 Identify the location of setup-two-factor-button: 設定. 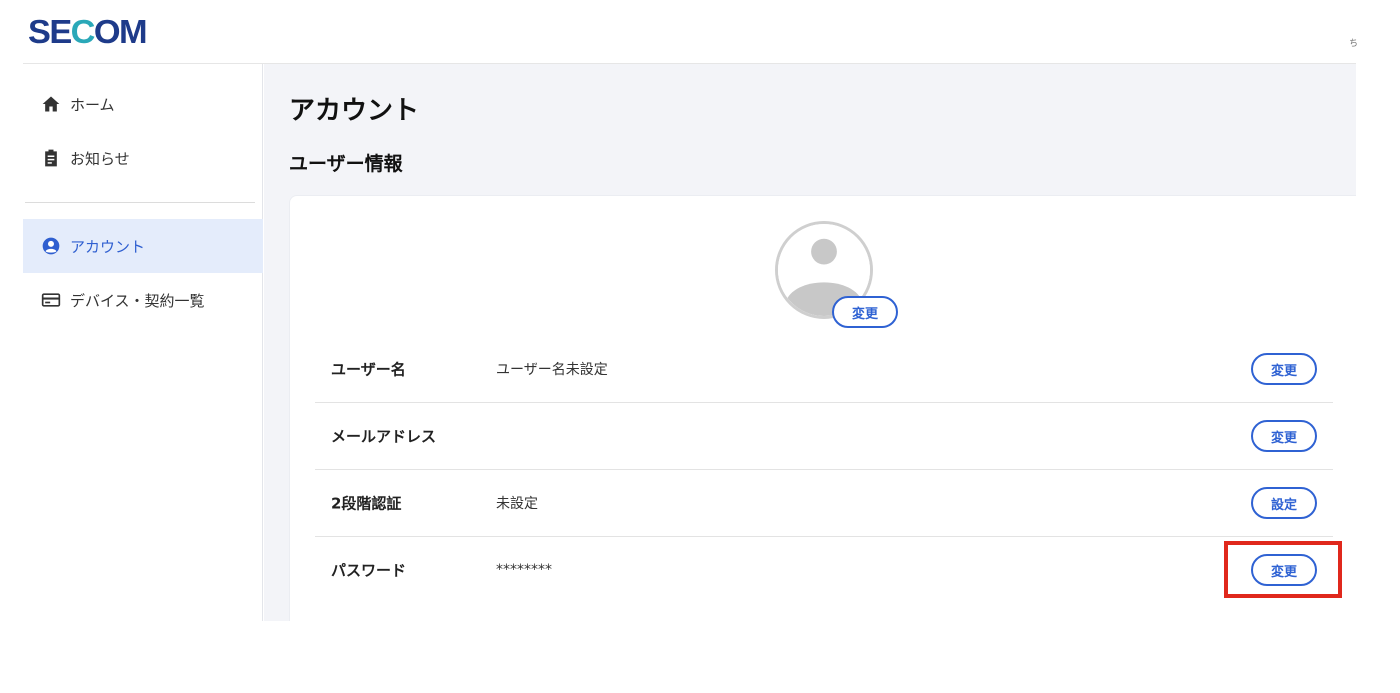
(1284, 503).